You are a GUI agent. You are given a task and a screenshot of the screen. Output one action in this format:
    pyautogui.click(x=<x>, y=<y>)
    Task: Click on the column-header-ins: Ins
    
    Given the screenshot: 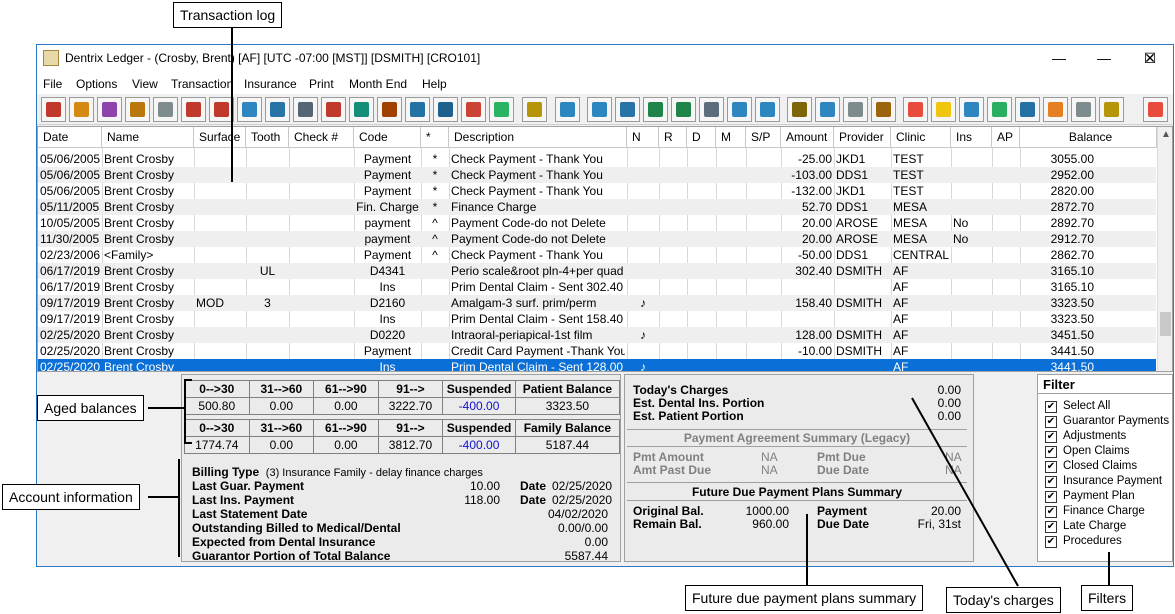 What is the action you would take?
    pyautogui.click(x=971, y=137)
    